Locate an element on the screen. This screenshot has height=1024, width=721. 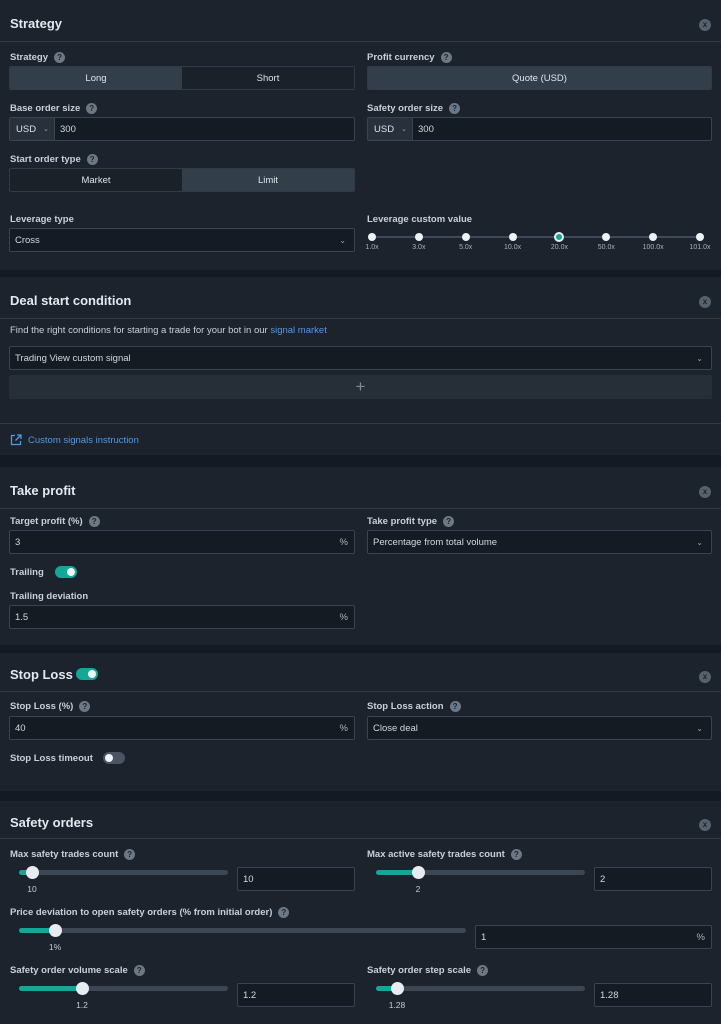
step-scale-label: Safety order step scale? is located at coordinates (428, 970).